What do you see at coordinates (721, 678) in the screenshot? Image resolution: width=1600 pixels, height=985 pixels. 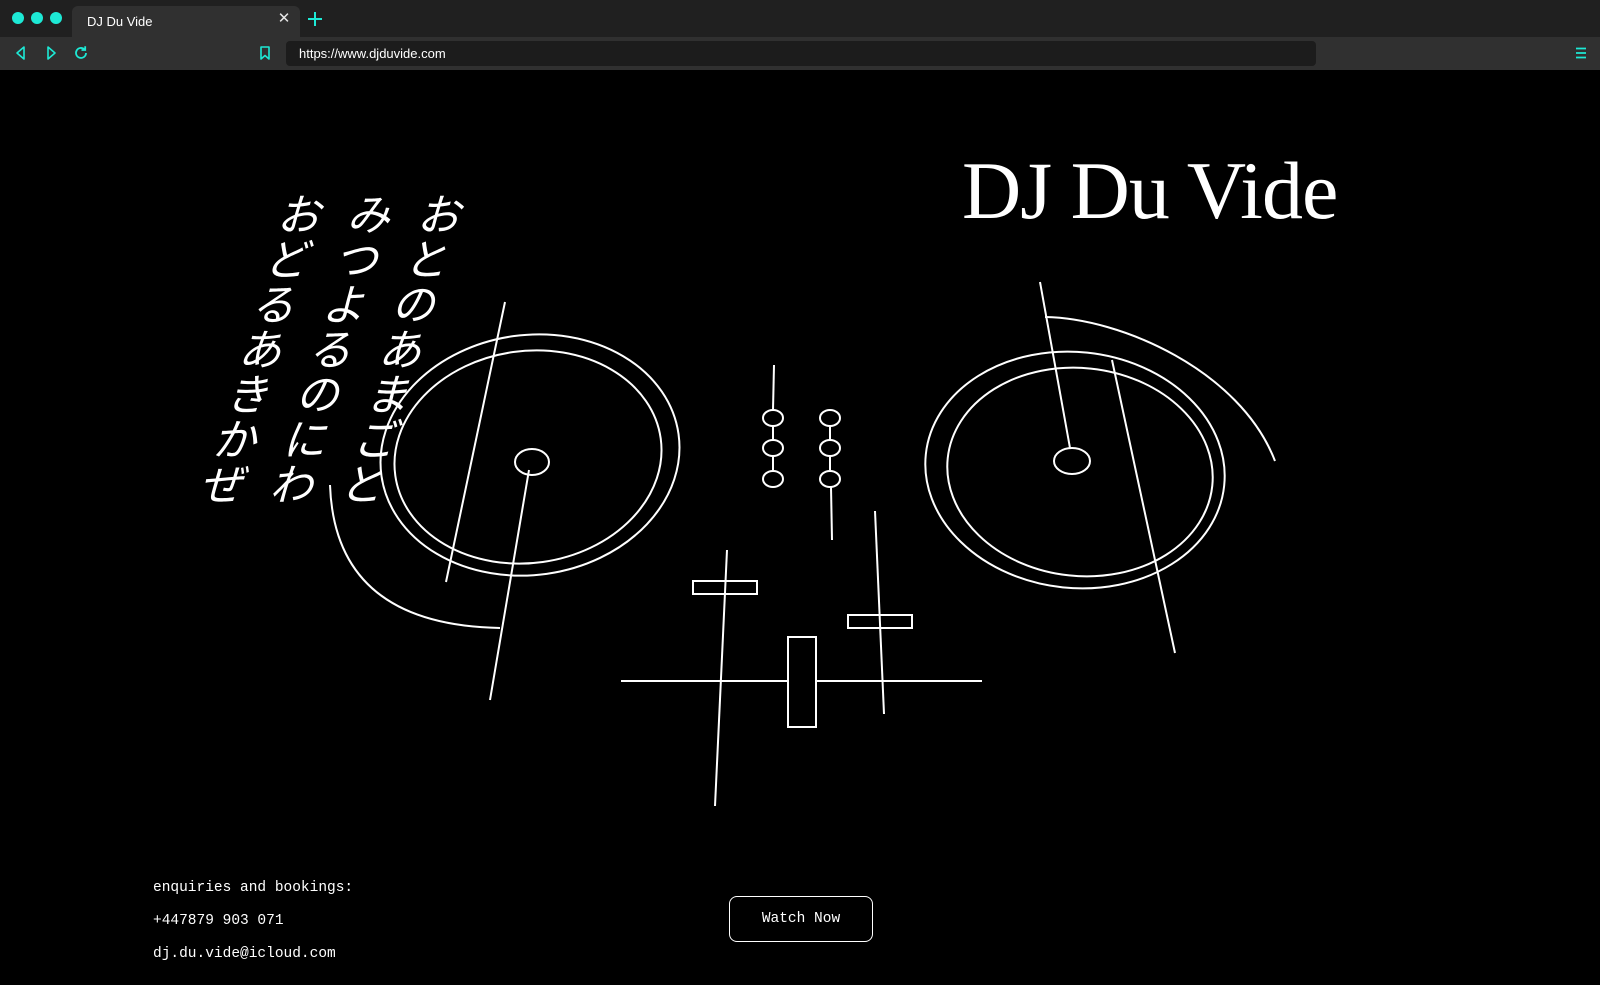 I see `left-fader-track` at bounding box center [721, 678].